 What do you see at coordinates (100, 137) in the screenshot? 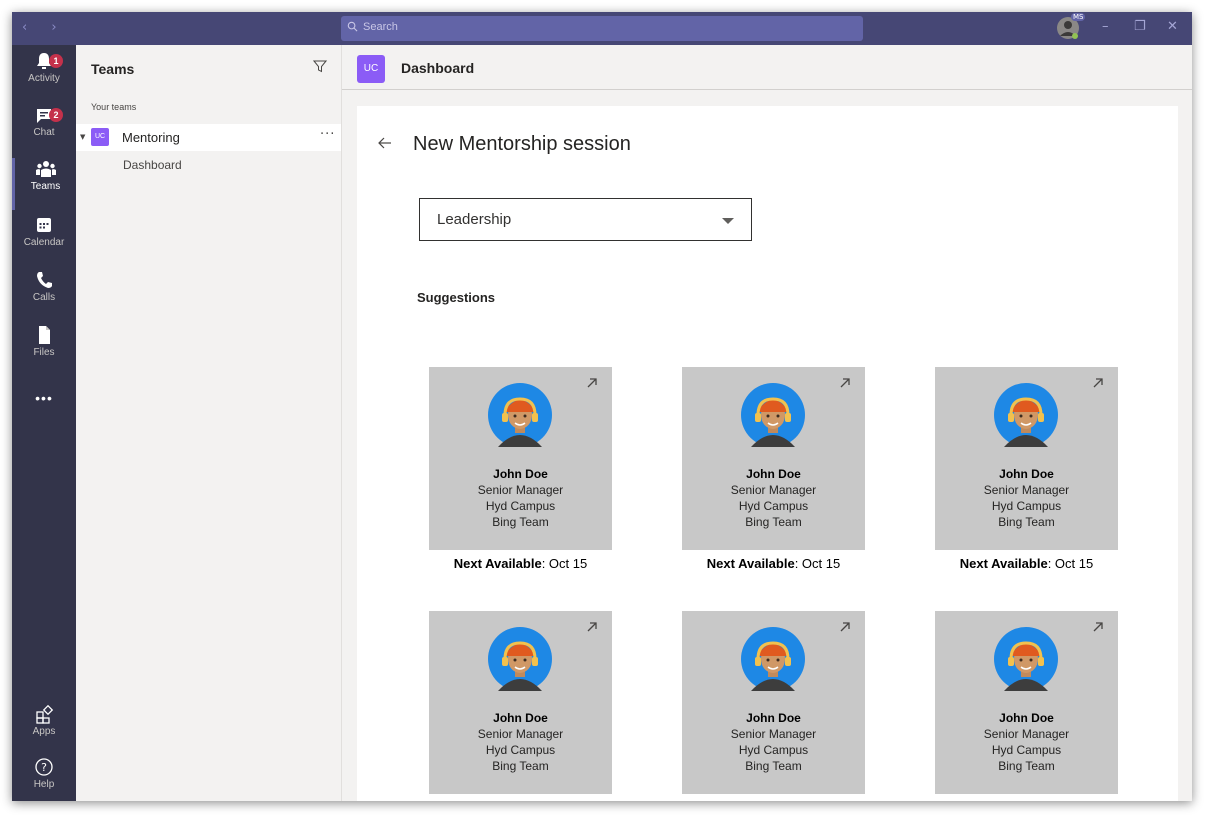
I see `team-avatar: UC` at bounding box center [100, 137].